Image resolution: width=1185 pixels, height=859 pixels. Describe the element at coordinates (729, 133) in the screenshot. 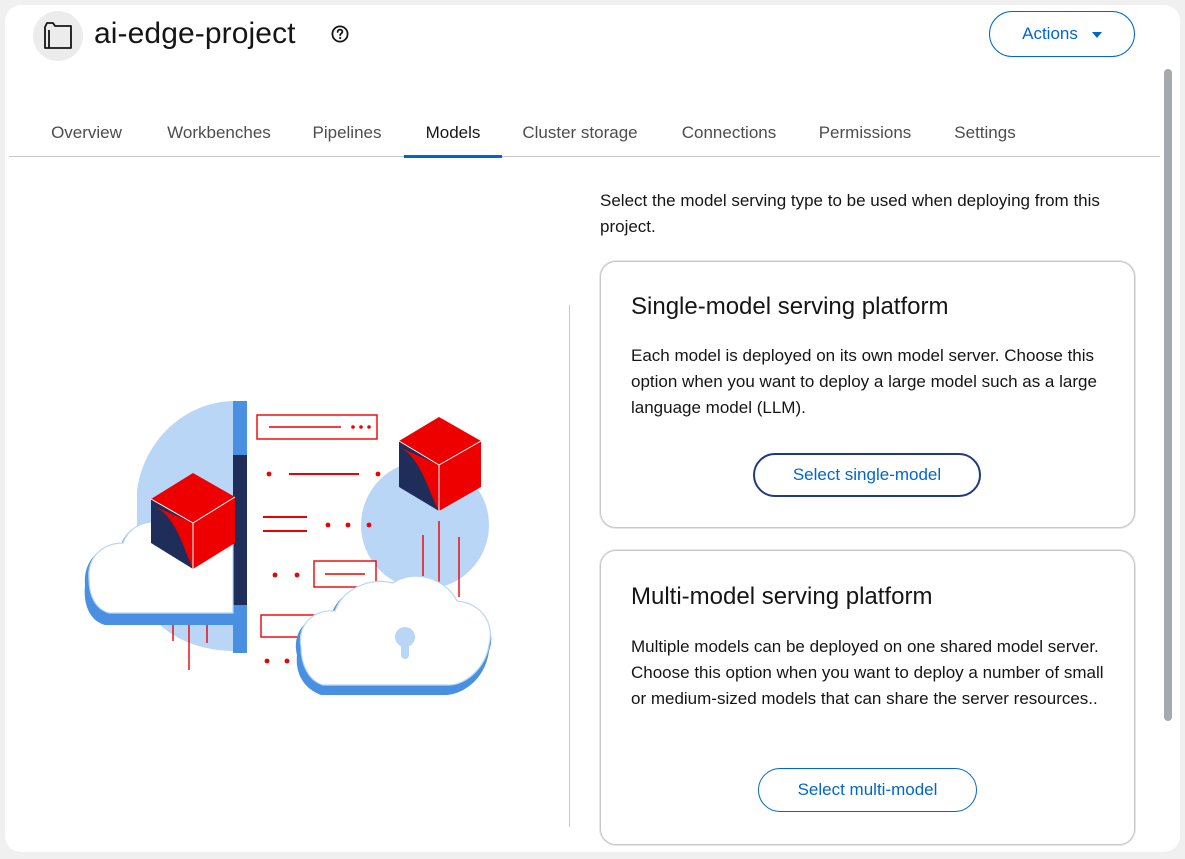

I see `tab-connections: Connections` at that location.